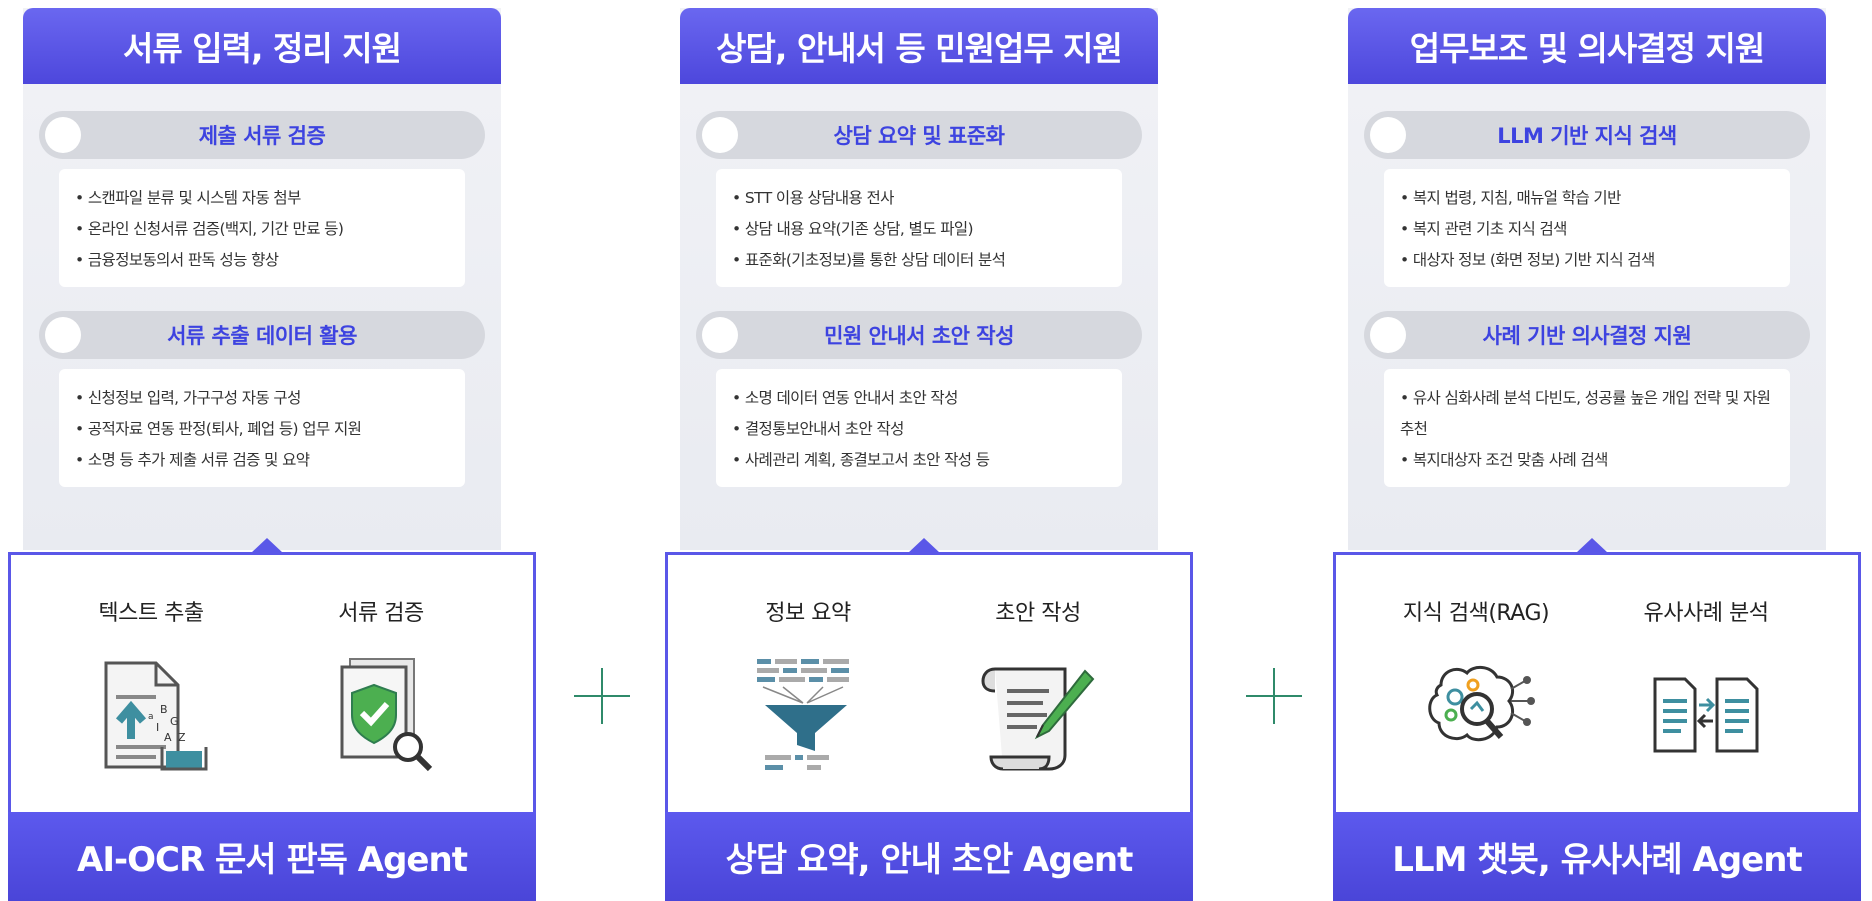 This screenshot has width=1872, height=901. I want to click on section-title: 민원 안내서 초안 작성, so click(919, 336).